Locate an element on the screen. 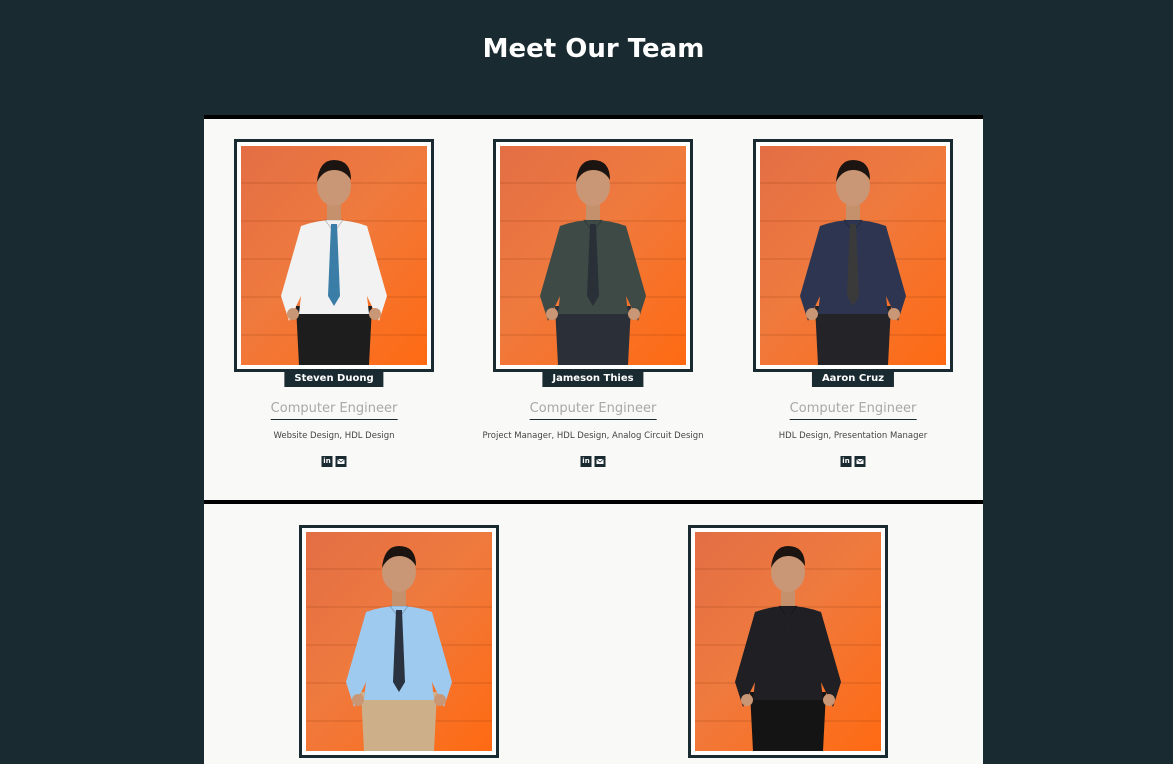 This screenshot has height=764, width=1173. member-name: Steven Duong is located at coordinates (334, 378).